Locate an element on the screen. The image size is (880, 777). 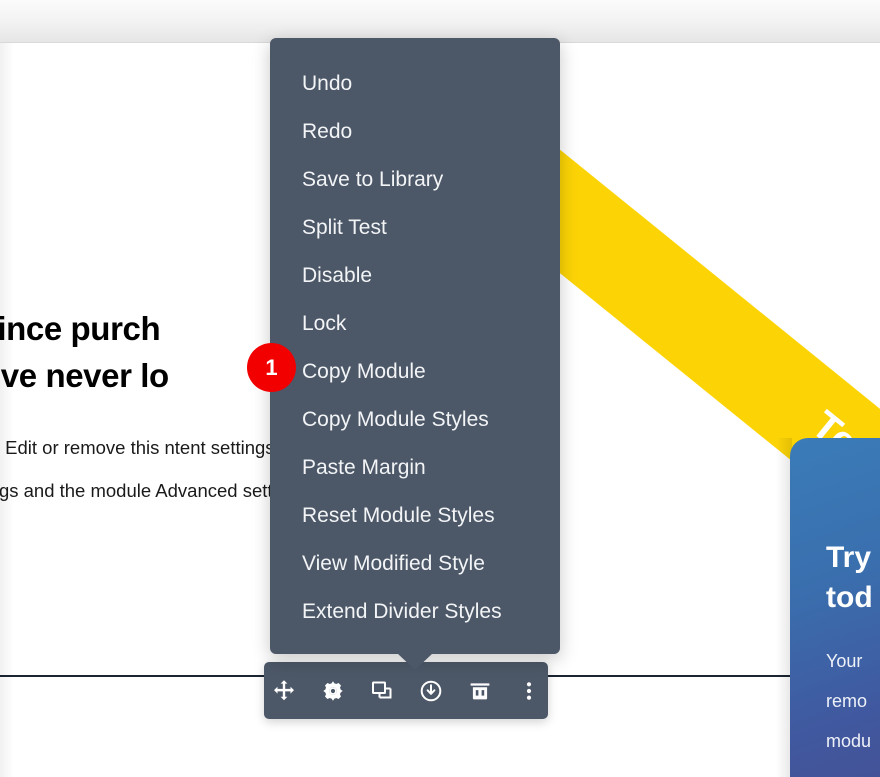
menu-item-undo: Undo is located at coordinates (415, 84).